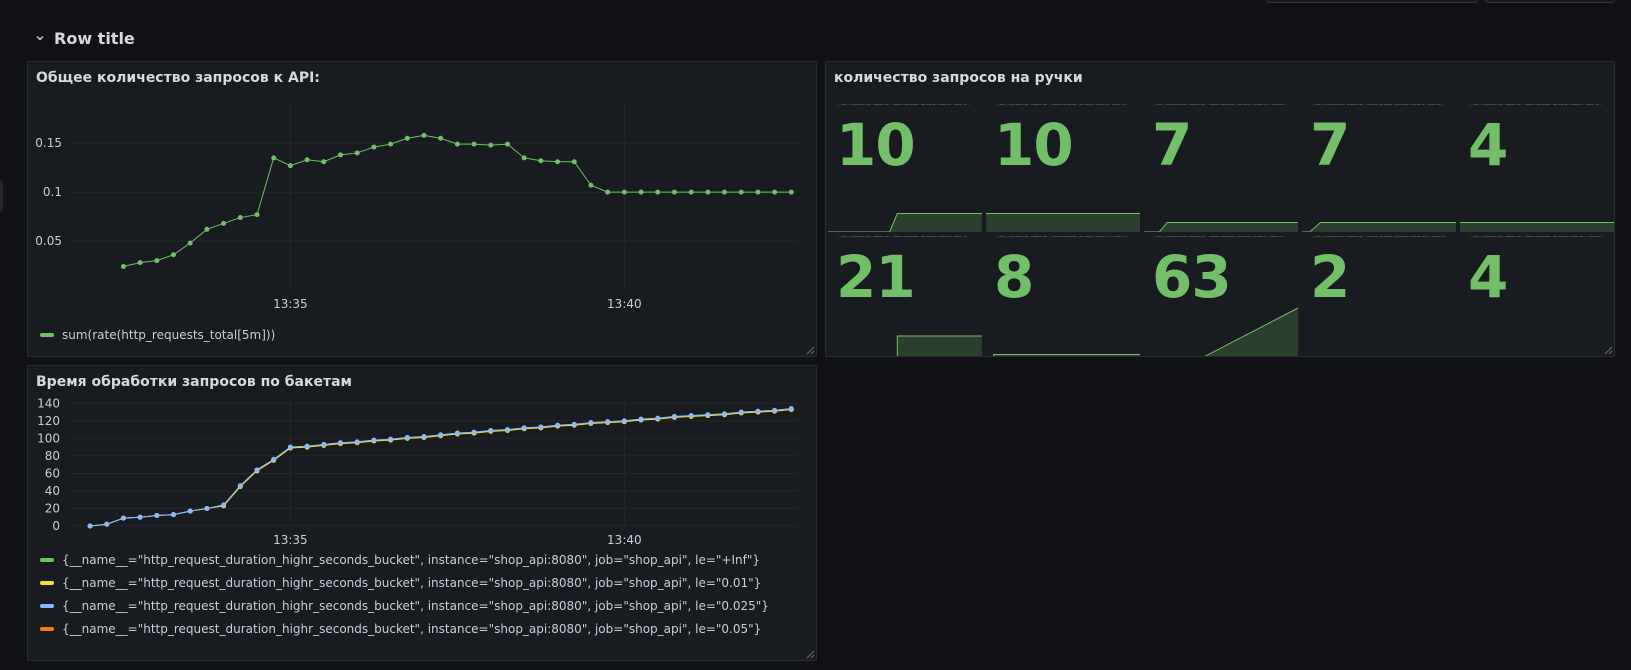  Describe the element at coordinates (290, 540) in the screenshot. I see `x-tick-label: 13:35` at that location.